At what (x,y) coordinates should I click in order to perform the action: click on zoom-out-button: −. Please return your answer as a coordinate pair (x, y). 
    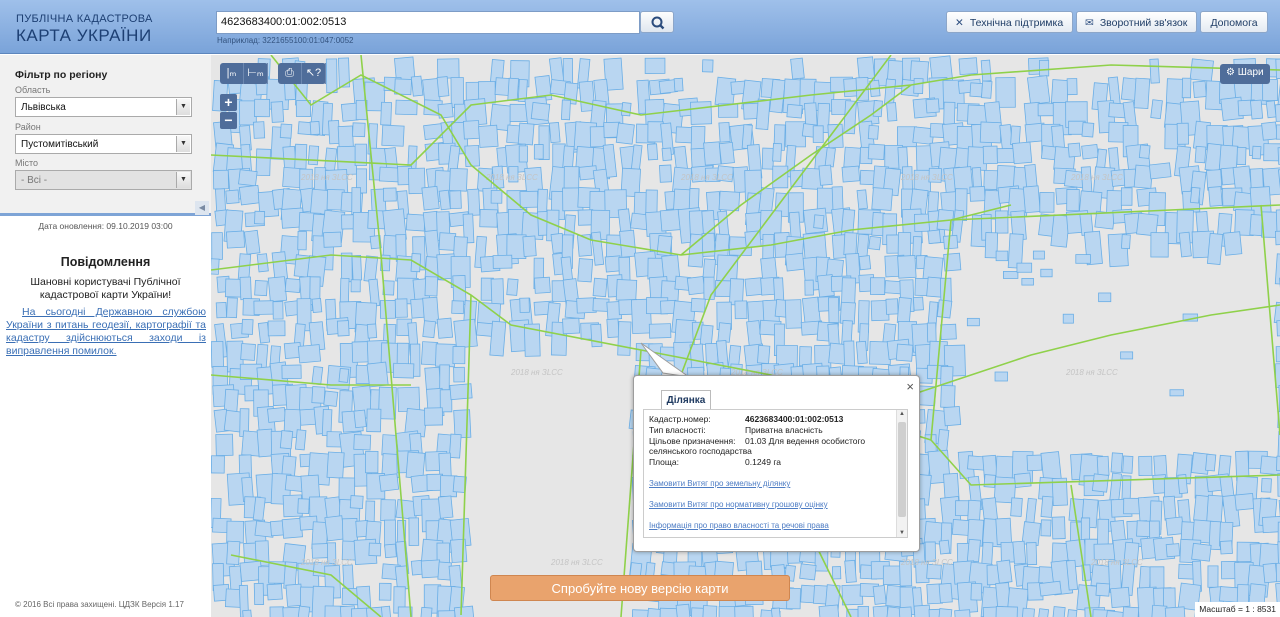
    Looking at the image, I should click on (228, 120).